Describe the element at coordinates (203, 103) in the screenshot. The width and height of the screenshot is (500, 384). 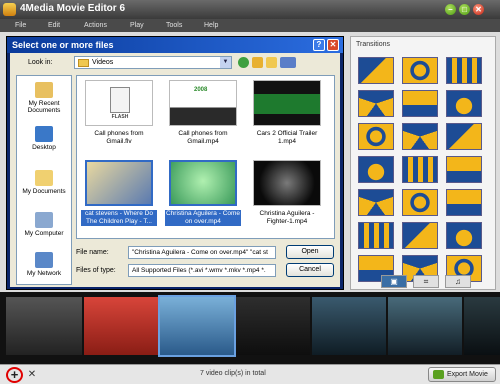
I see `file-thumbnail: 2008` at that location.